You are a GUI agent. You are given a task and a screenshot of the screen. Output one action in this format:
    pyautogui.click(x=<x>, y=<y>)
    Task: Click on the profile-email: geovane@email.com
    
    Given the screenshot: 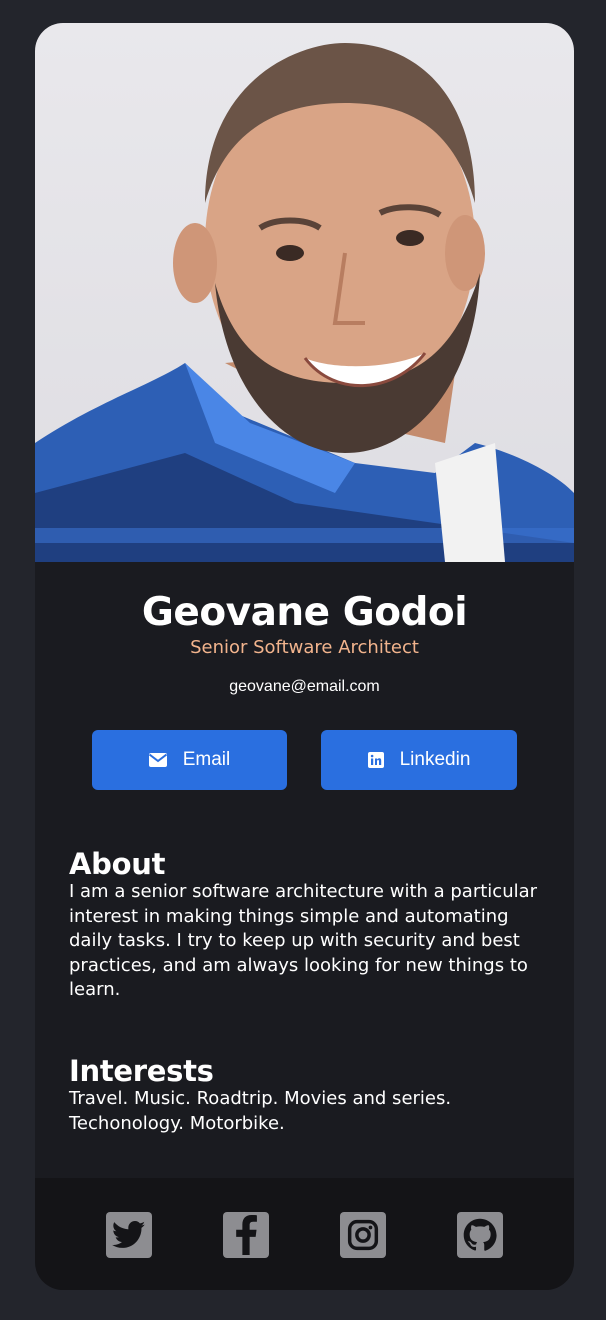 What is the action you would take?
    pyautogui.click(x=304, y=687)
    